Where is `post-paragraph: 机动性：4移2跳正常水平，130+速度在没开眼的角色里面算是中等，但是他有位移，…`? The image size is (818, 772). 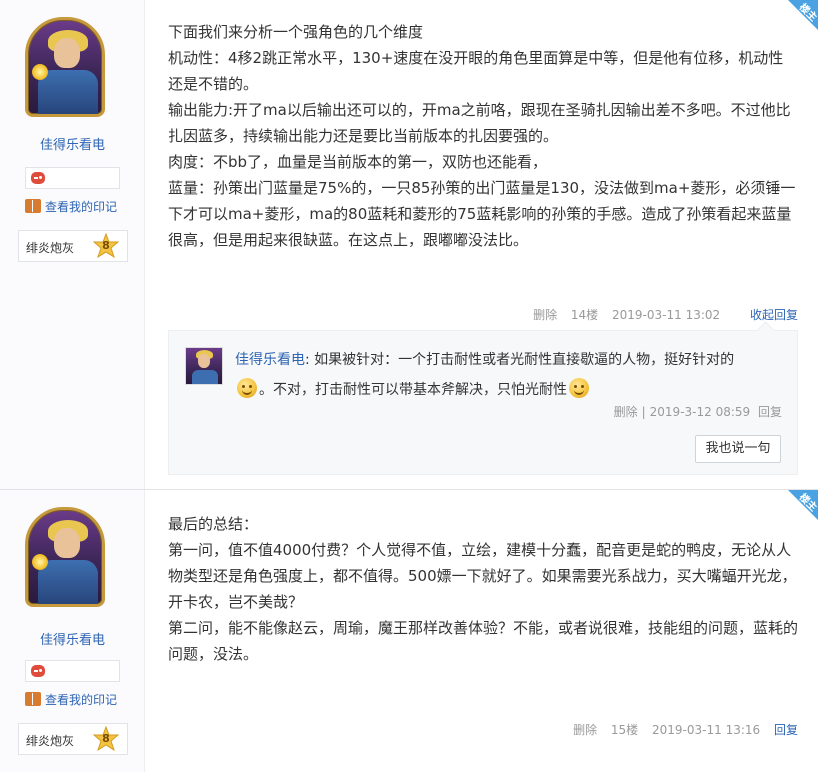 post-paragraph: 机动性：4移2跳正常水平，130+速度在没开眼的角色里面算是中等，但是他有位移，… is located at coordinates (476, 71).